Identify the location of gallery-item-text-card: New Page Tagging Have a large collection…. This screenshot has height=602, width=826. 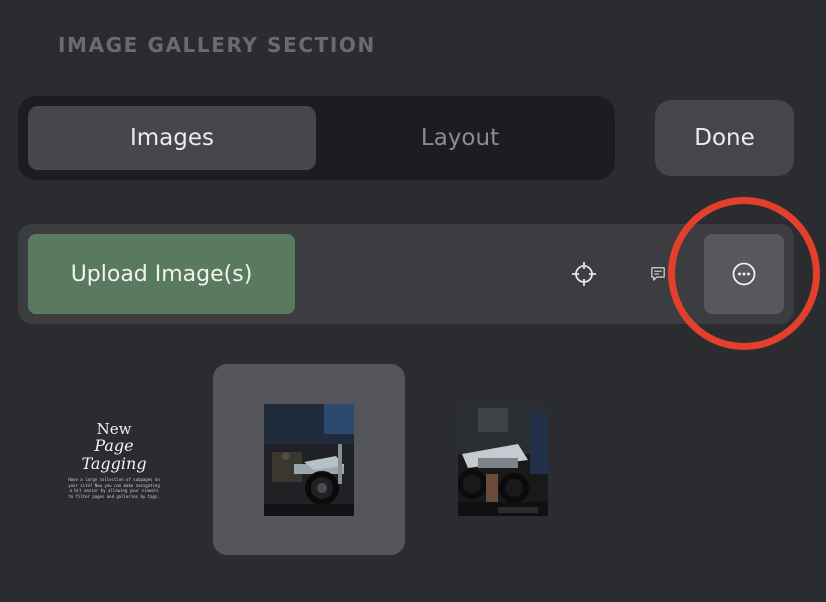
(114, 460).